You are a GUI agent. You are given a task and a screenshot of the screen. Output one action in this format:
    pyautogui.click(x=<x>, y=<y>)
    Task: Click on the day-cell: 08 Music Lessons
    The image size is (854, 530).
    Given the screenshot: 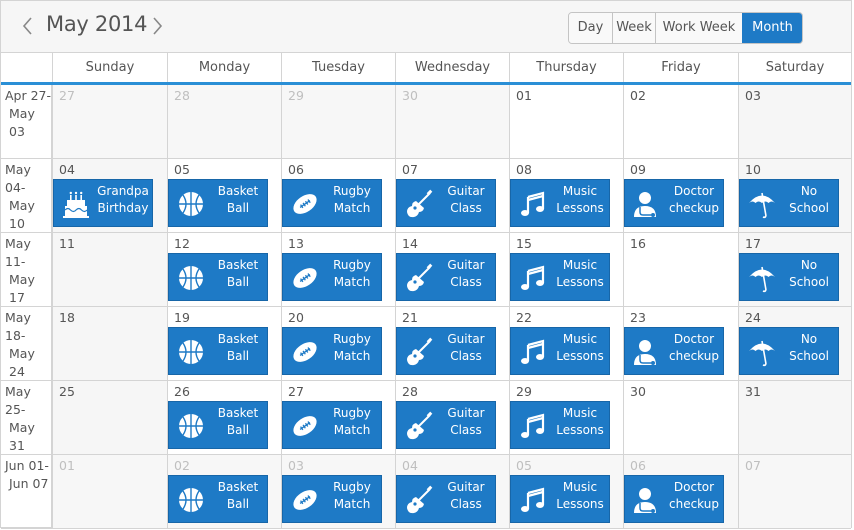 What is the action you would take?
    pyautogui.click(x=566, y=196)
    